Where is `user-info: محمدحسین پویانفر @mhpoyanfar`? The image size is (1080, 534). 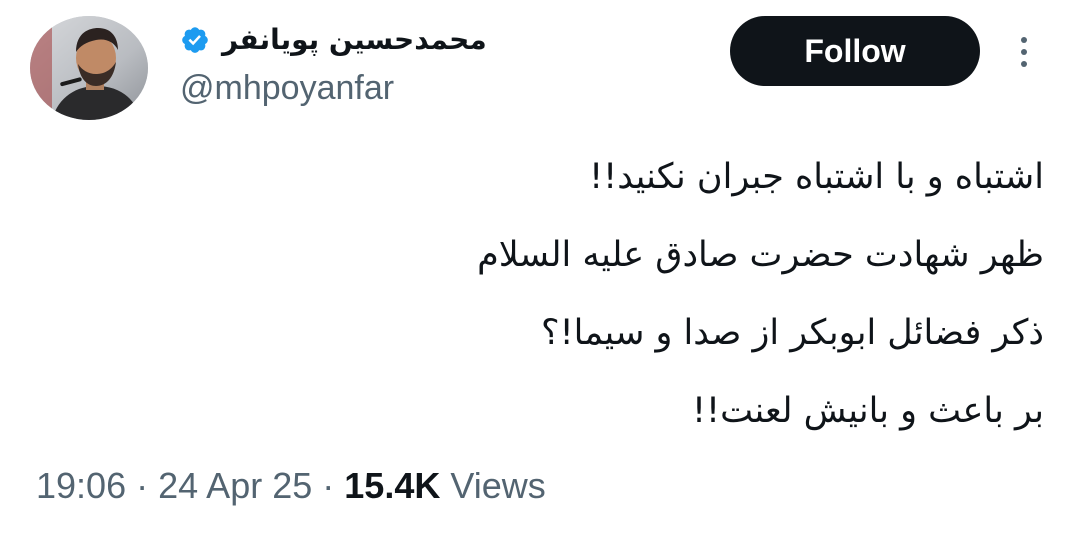
user-info: محمدحسین پویانفر @mhpoyanfar is located at coordinates (370, 62).